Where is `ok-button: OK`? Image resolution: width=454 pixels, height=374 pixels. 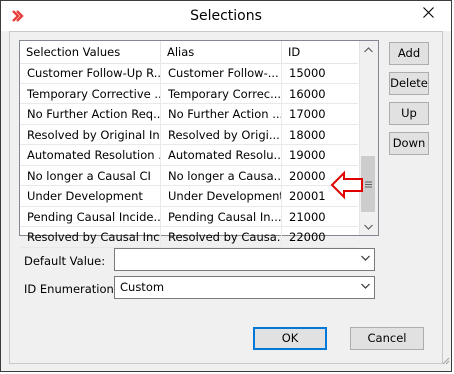 ok-button: OK is located at coordinates (290, 338).